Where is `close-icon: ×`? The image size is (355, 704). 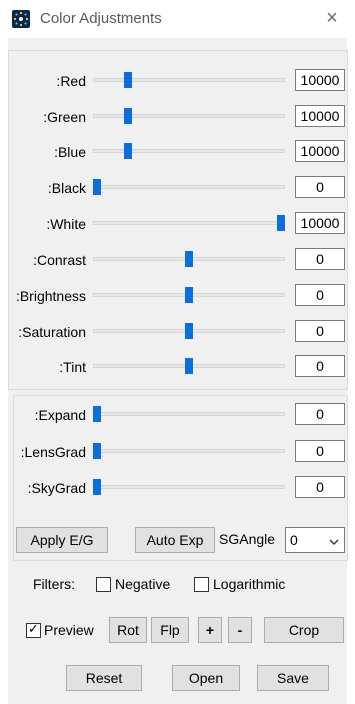
close-icon: × is located at coordinates (332, 19).